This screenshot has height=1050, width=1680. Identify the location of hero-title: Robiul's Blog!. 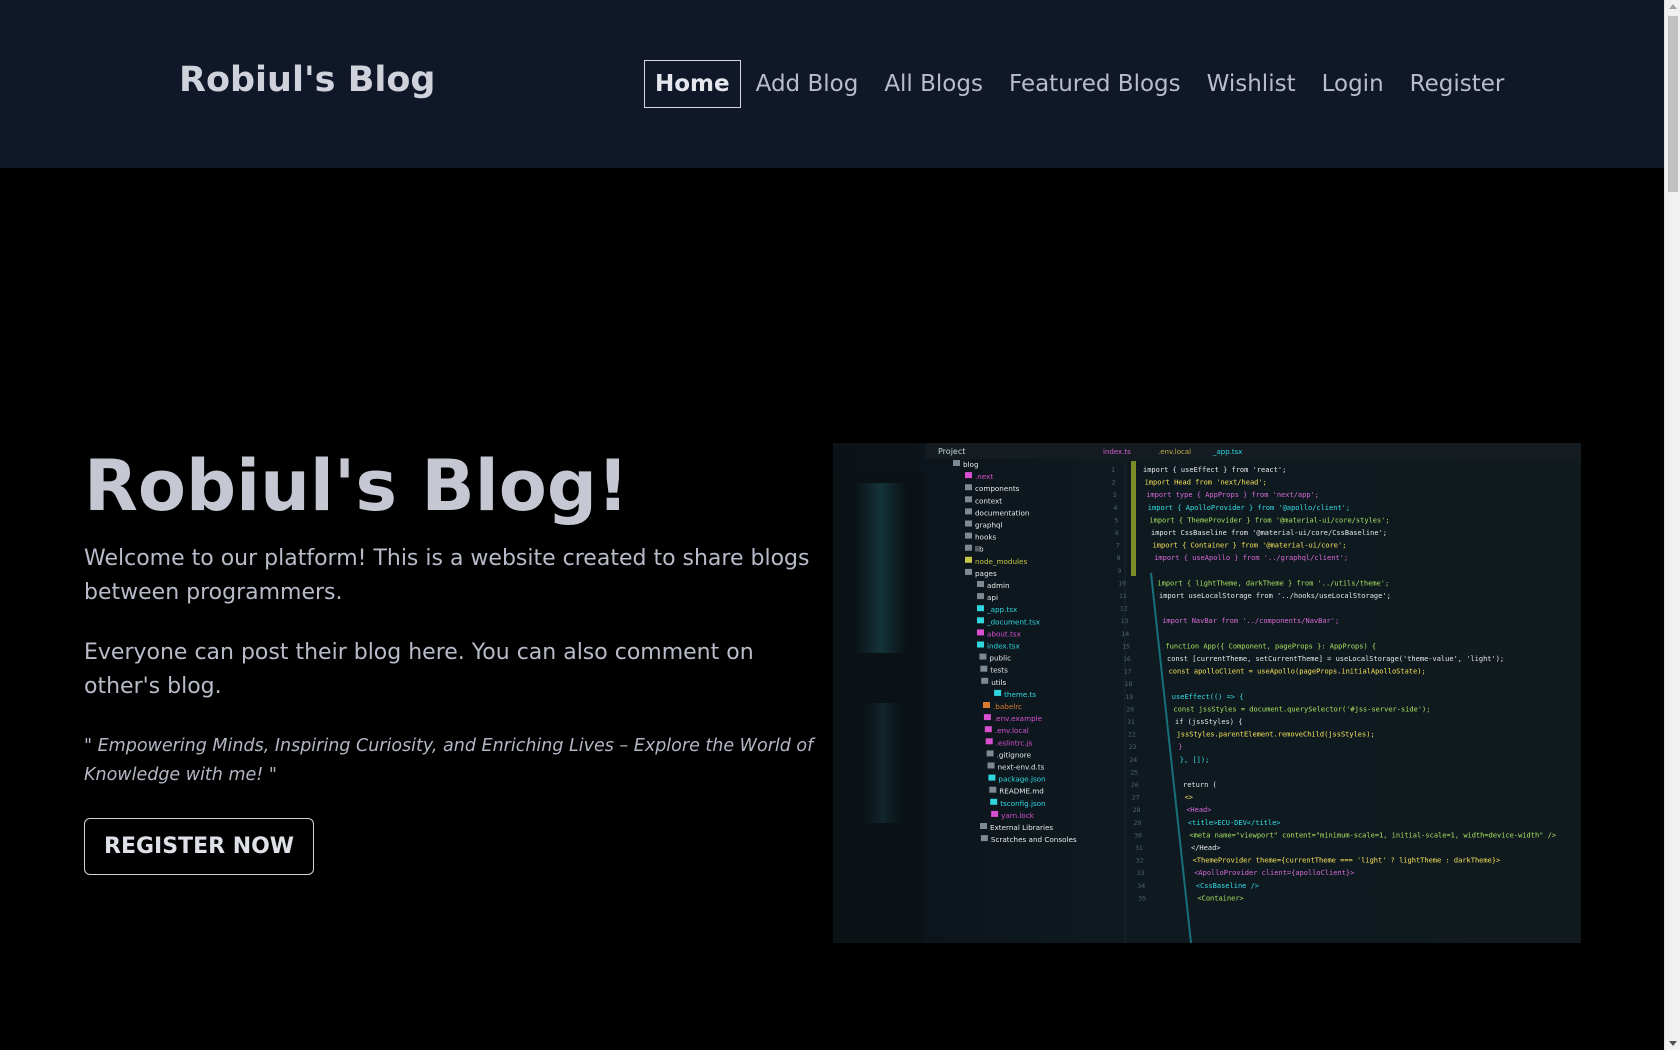
(356, 486).